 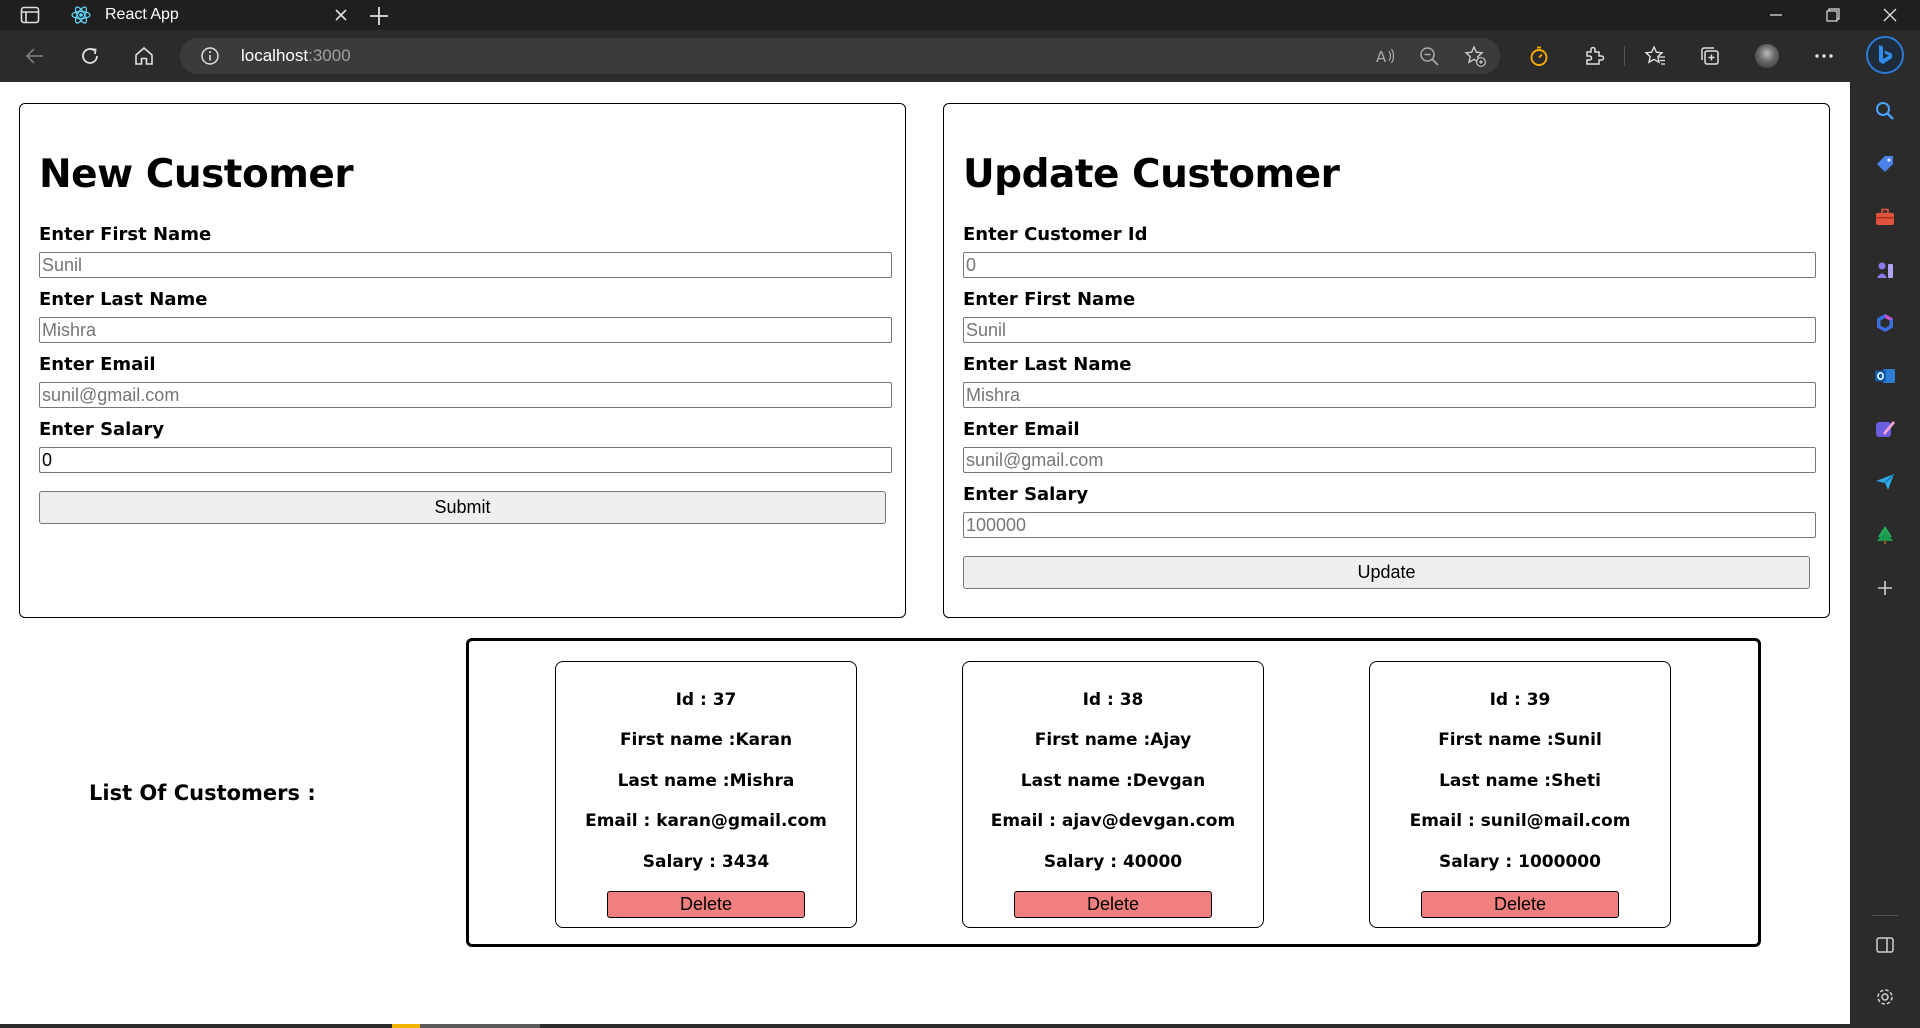 I want to click on refresh-icon, so click(x=90, y=56).